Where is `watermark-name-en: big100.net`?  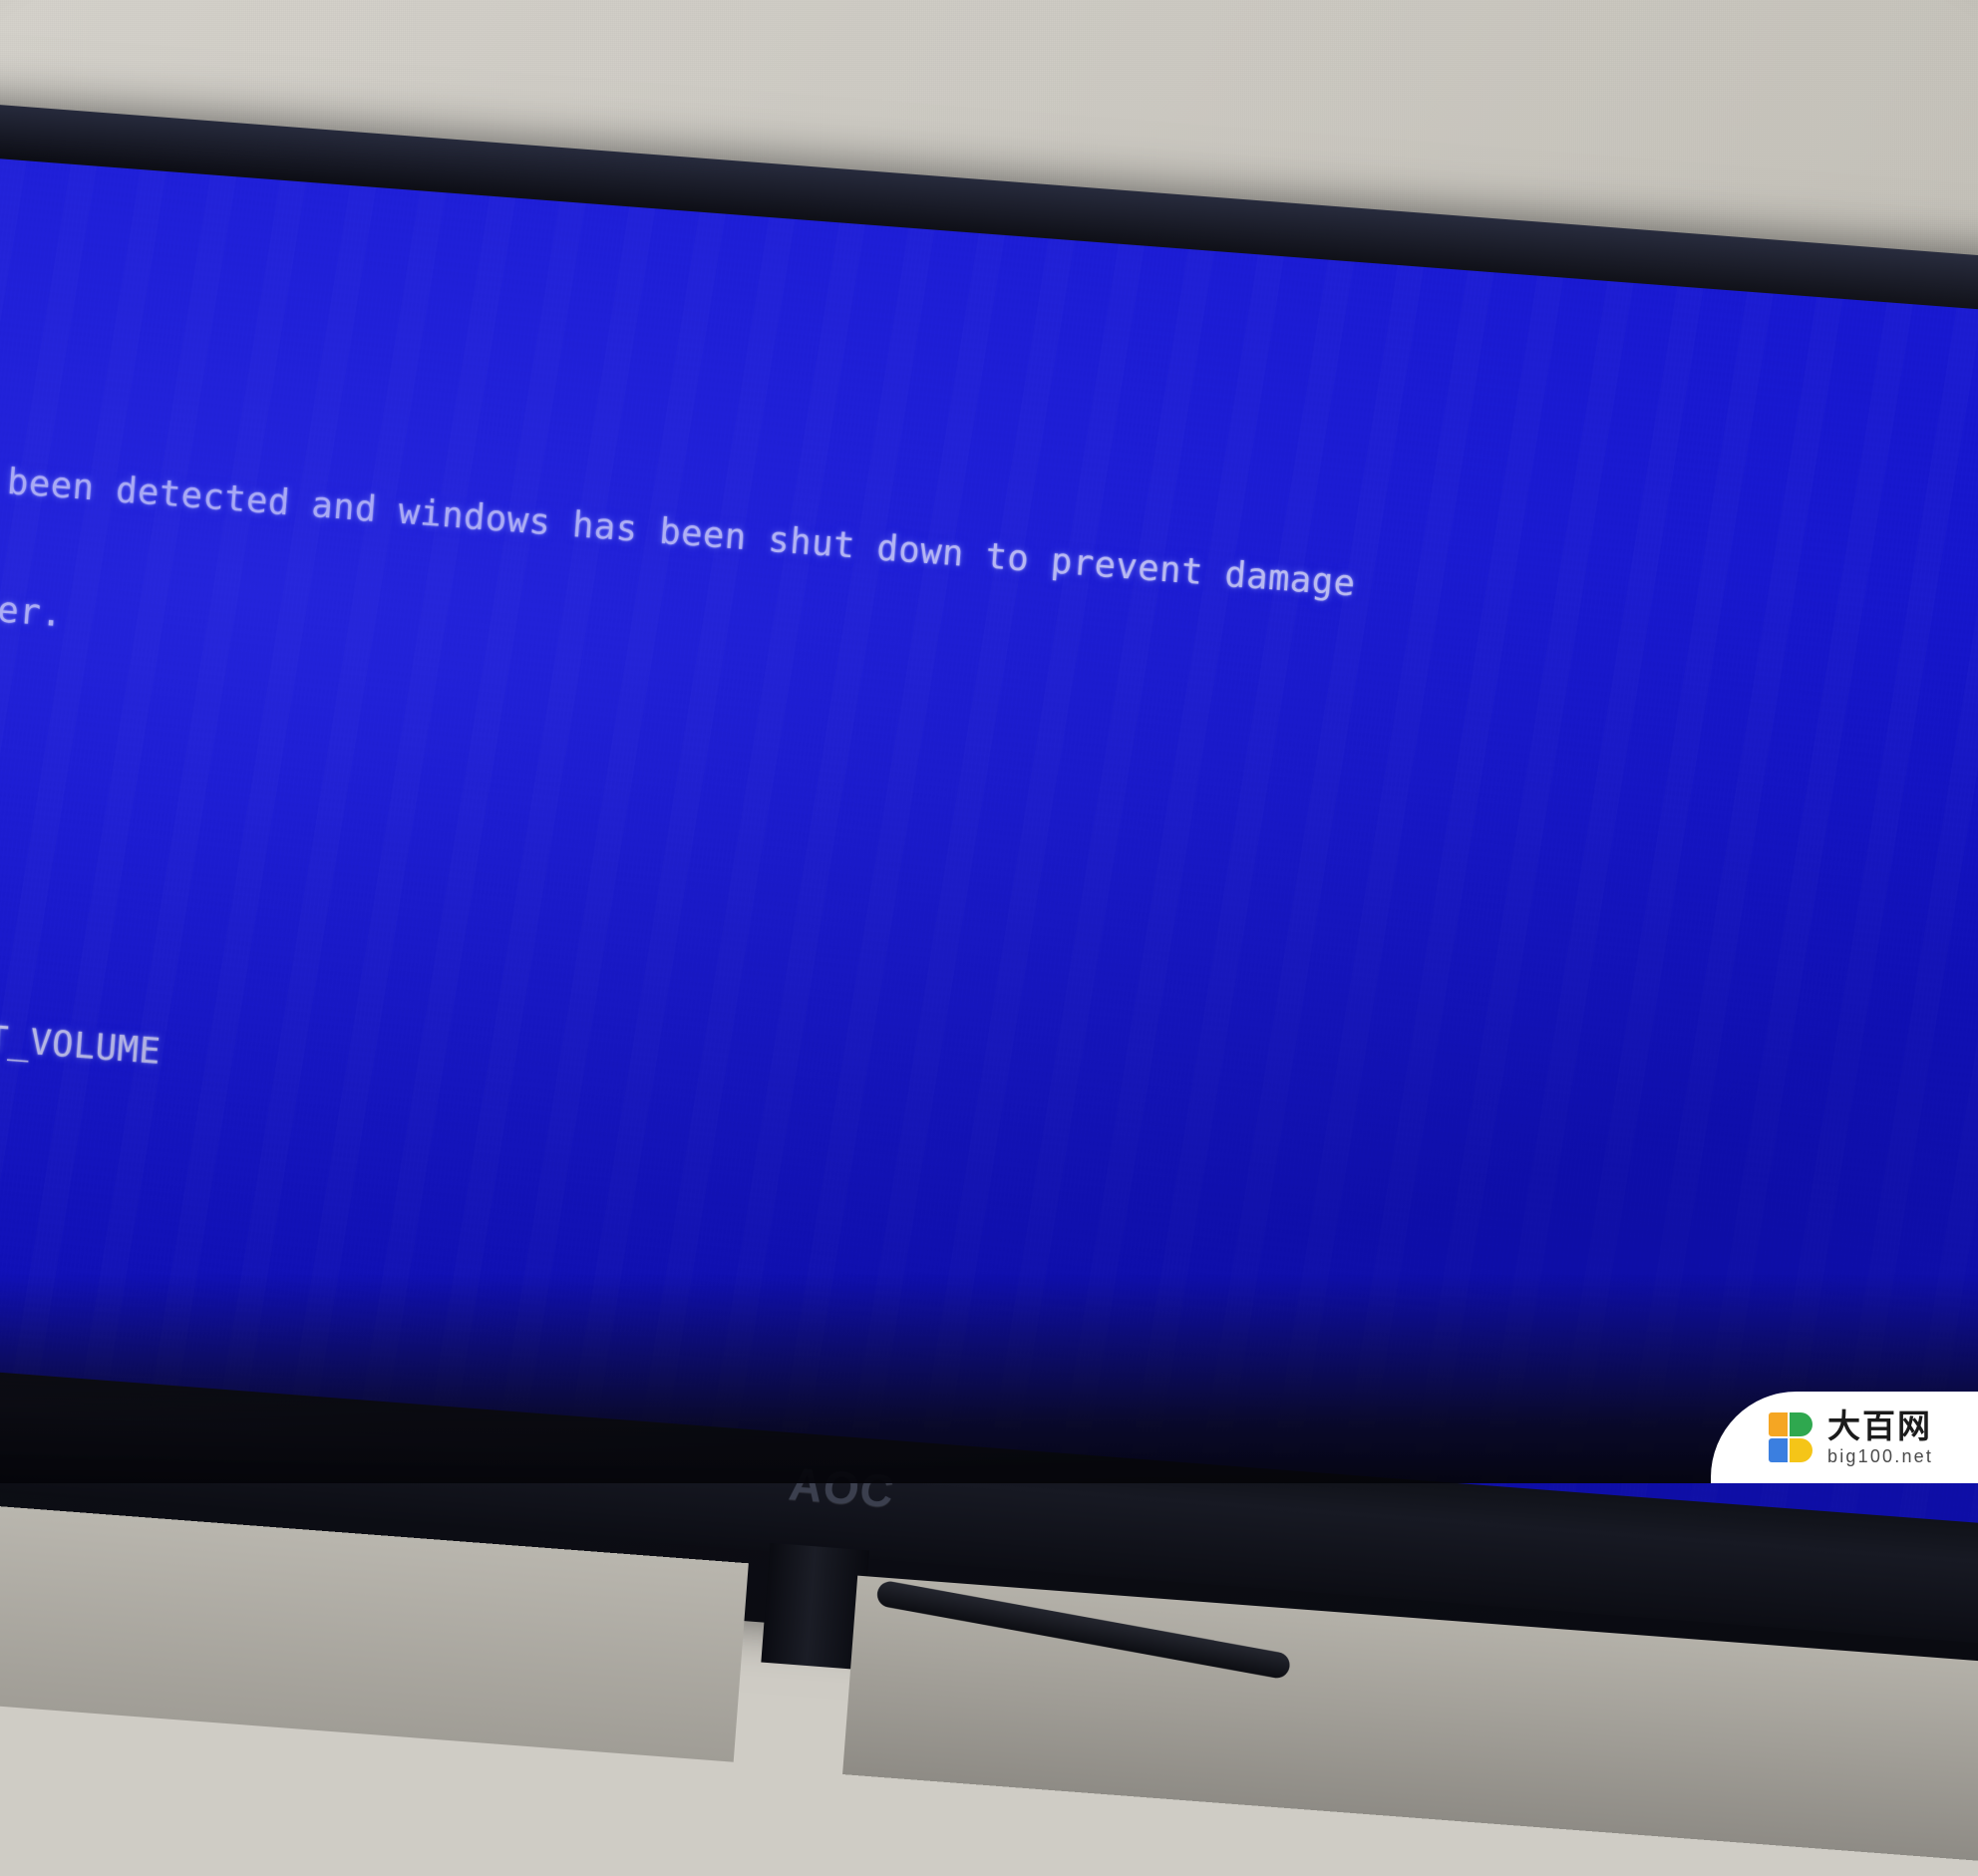
watermark-name-en: big100.net is located at coordinates (1880, 1456).